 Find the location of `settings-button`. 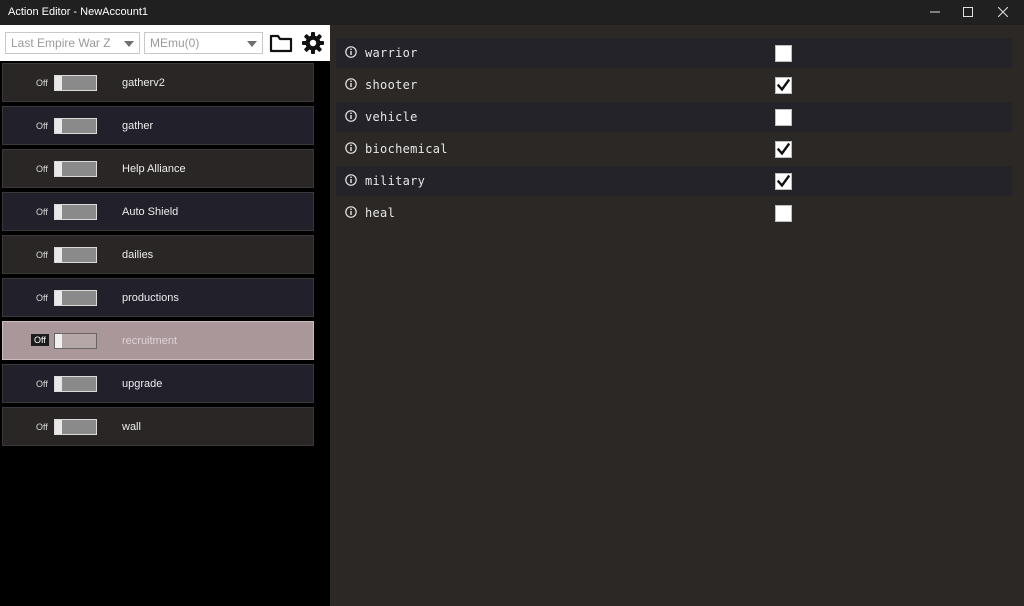

settings-button is located at coordinates (313, 43).